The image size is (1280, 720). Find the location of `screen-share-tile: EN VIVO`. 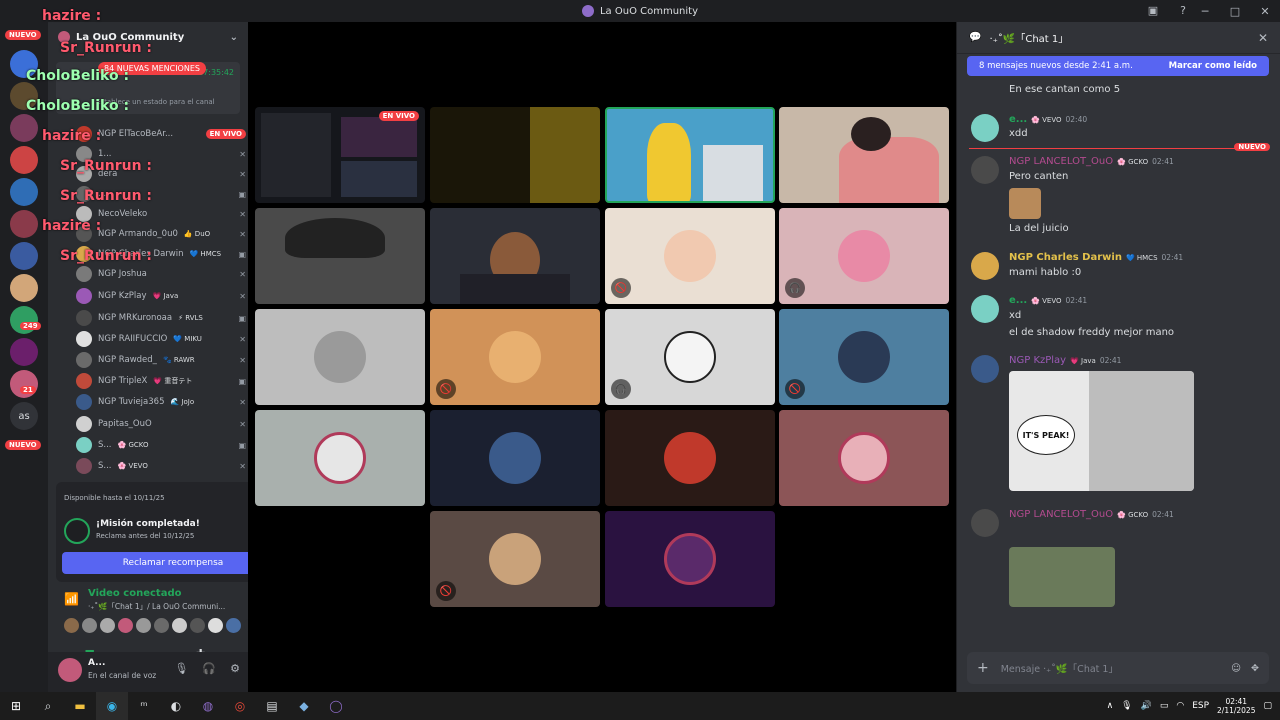

screen-share-tile: EN VIVO is located at coordinates (340, 155).